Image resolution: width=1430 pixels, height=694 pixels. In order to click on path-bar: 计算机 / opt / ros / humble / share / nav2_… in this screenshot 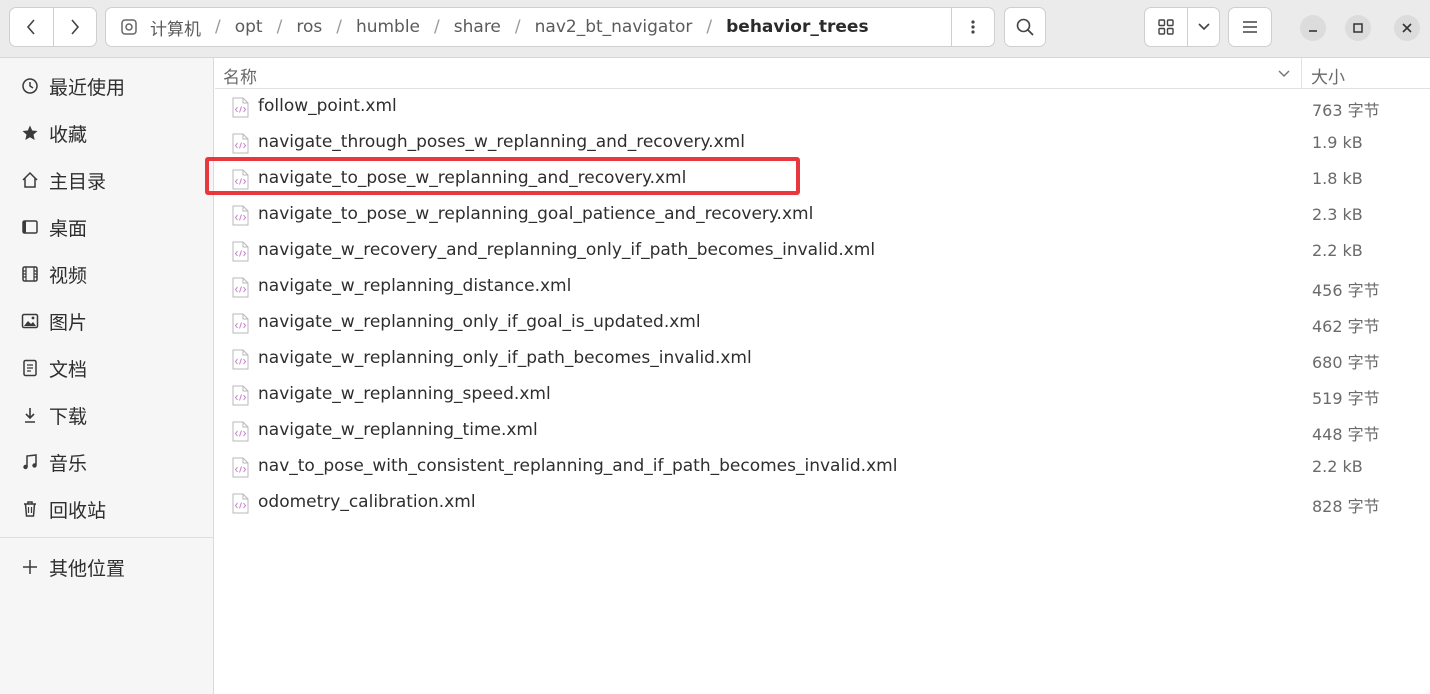, I will do `click(550, 27)`.